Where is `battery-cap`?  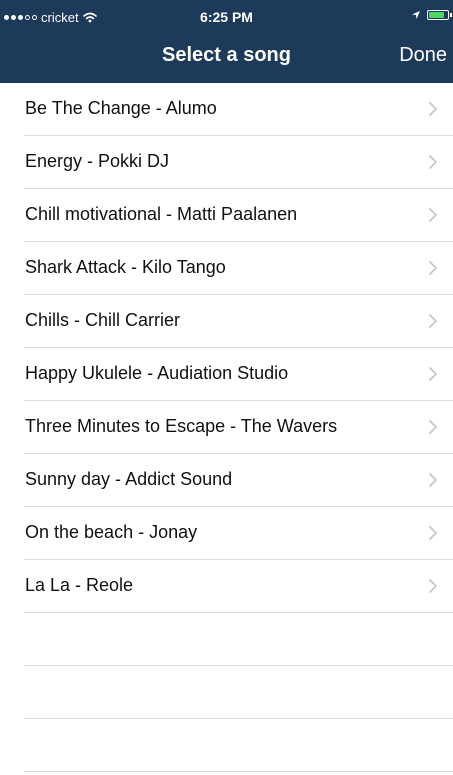
battery-cap is located at coordinates (451, 15).